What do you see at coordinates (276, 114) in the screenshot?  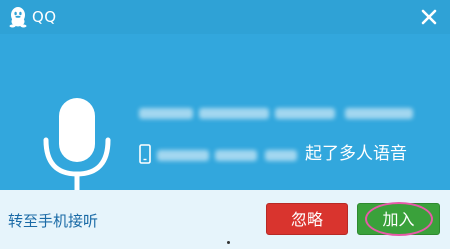 I see `caller-info-redacted` at bounding box center [276, 114].